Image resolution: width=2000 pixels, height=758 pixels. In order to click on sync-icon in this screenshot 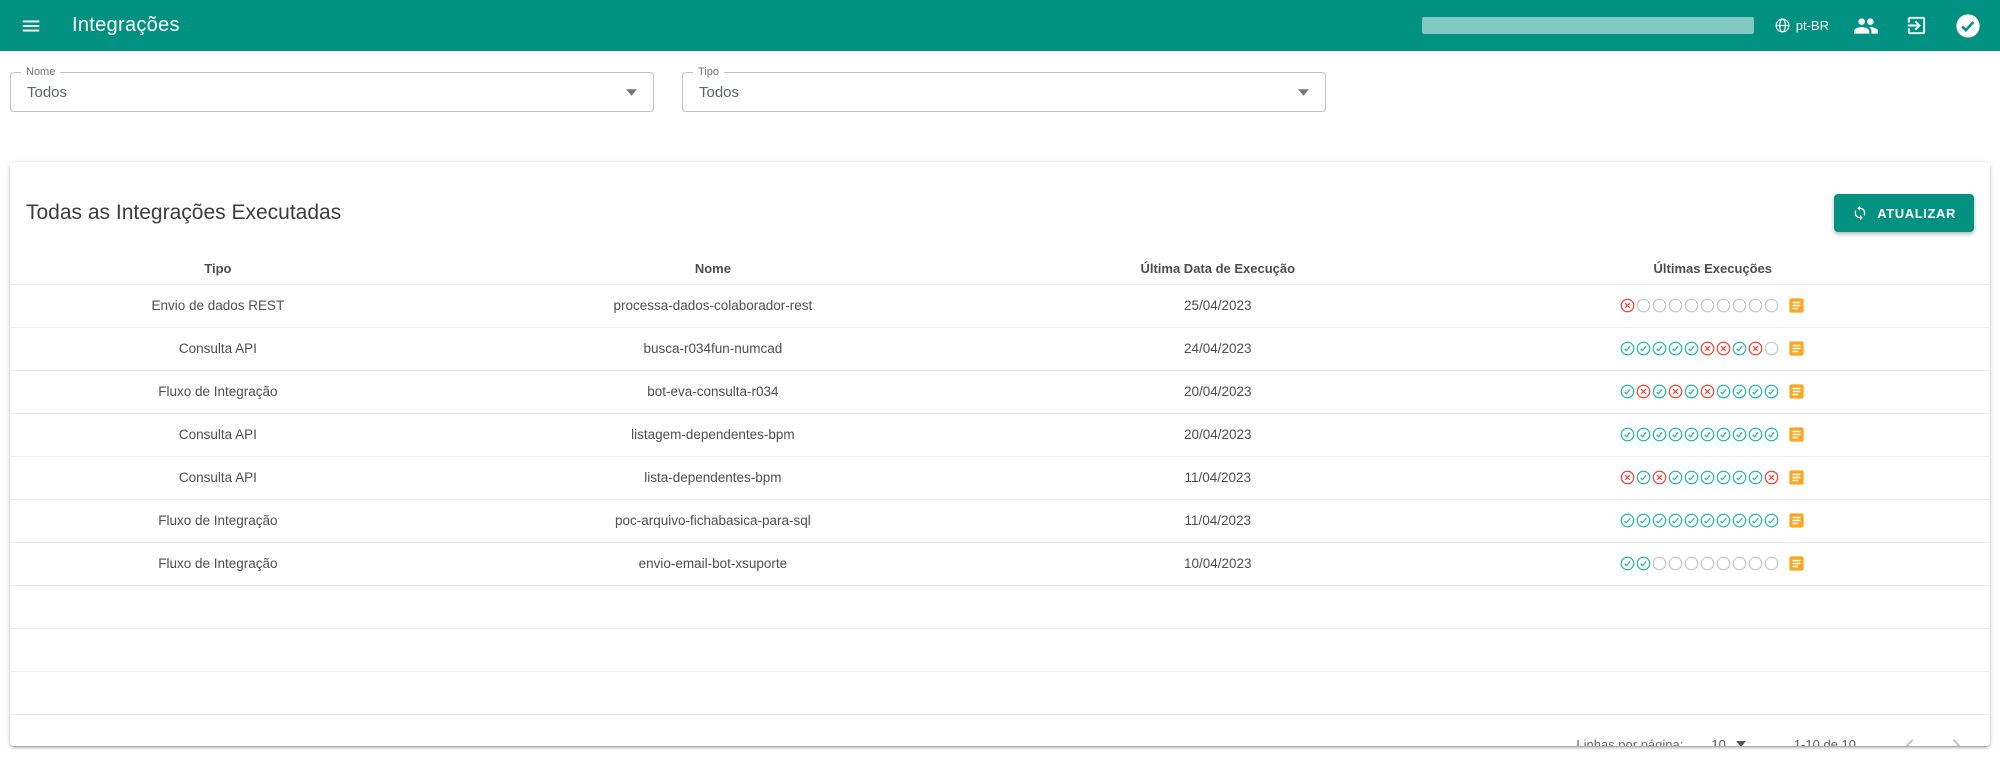, I will do `click(1860, 213)`.